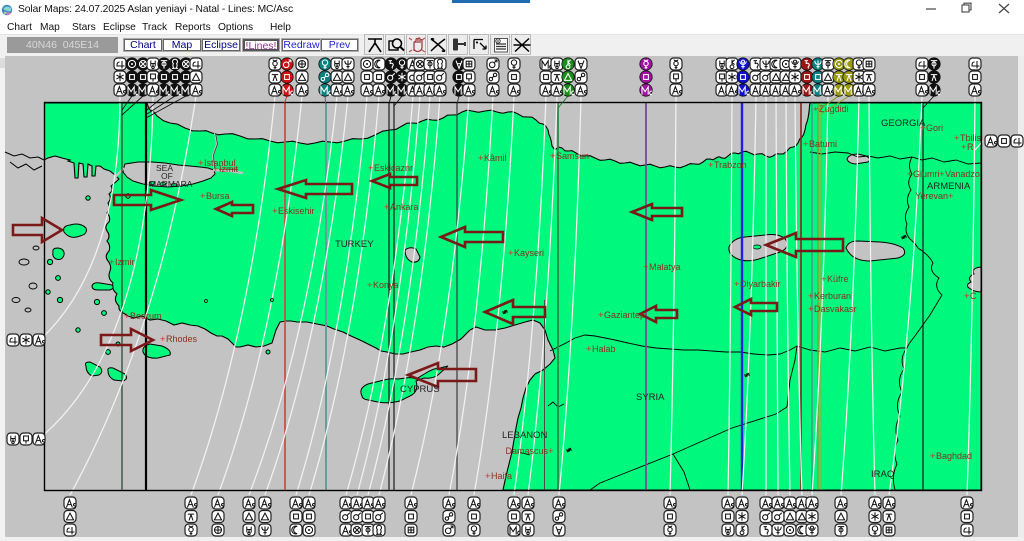 The image size is (1024, 541). I want to click on svg-text: Konya, so click(386, 285).